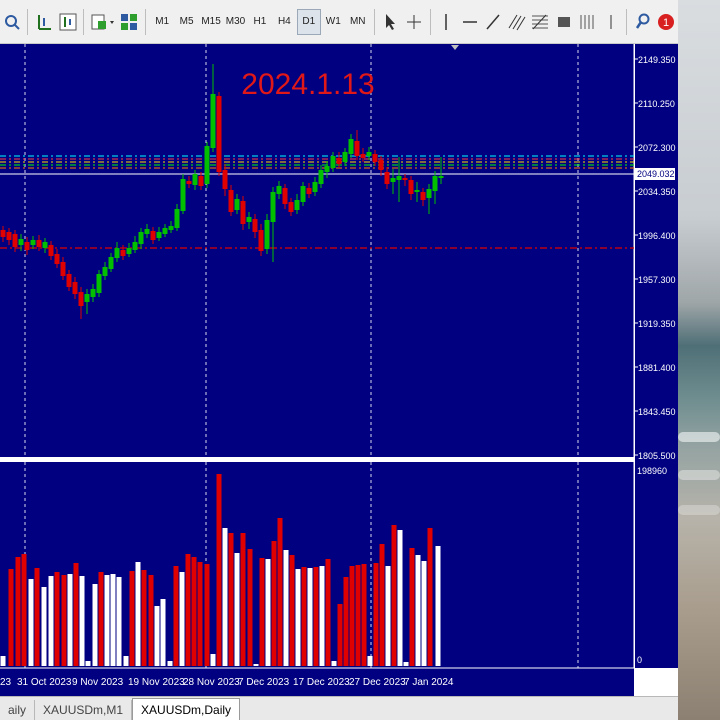 Image resolution: width=720 pixels, height=720 pixels. What do you see at coordinates (210, 22) in the screenshot?
I see `timeframe-m15-button: M15` at bounding box center [210, 22].